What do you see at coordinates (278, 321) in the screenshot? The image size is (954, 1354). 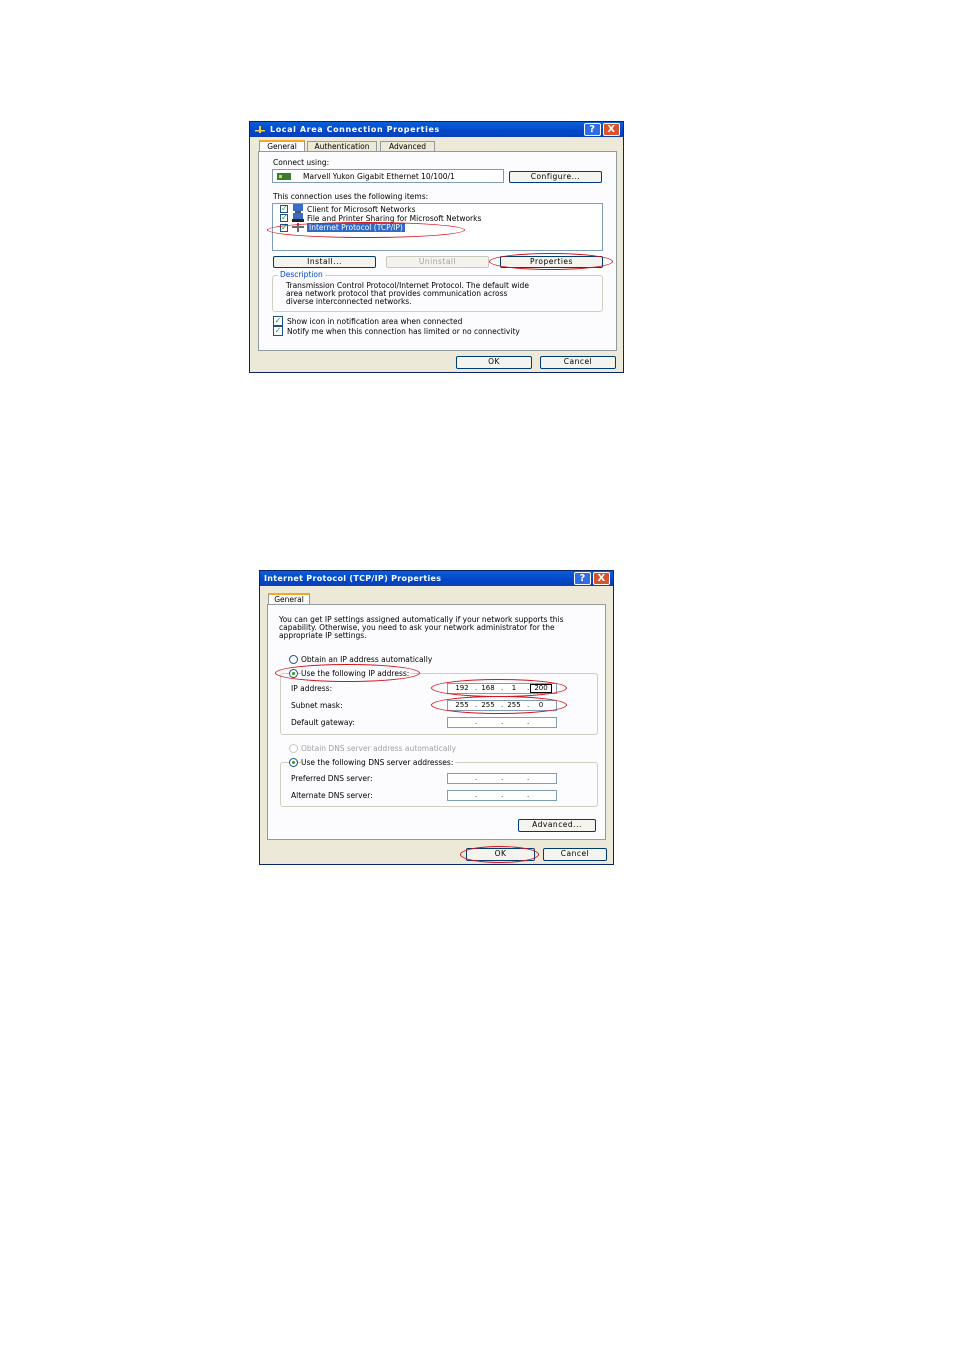 I see `show-icon-checkbox: ✓` at bounding box center [278, 321].